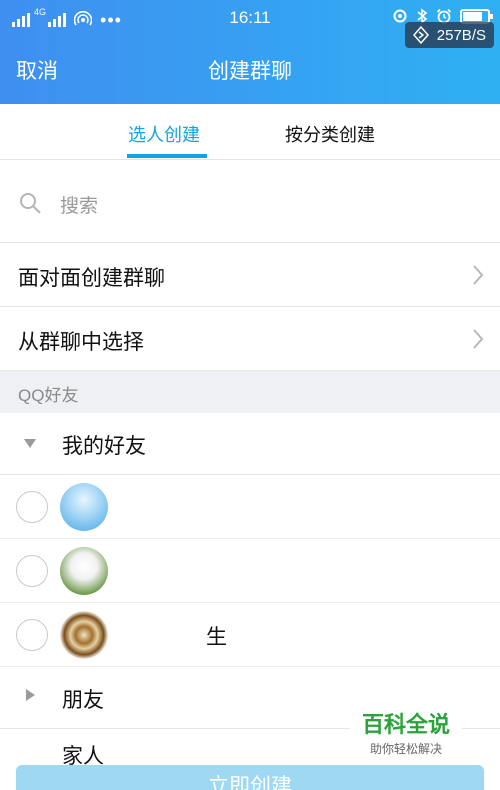 The width and height of the screenshot is (500, 790). Describe the element at coordinates (250, 777) in the screenshot. I see `create-now-button: 立即创建` at that location.